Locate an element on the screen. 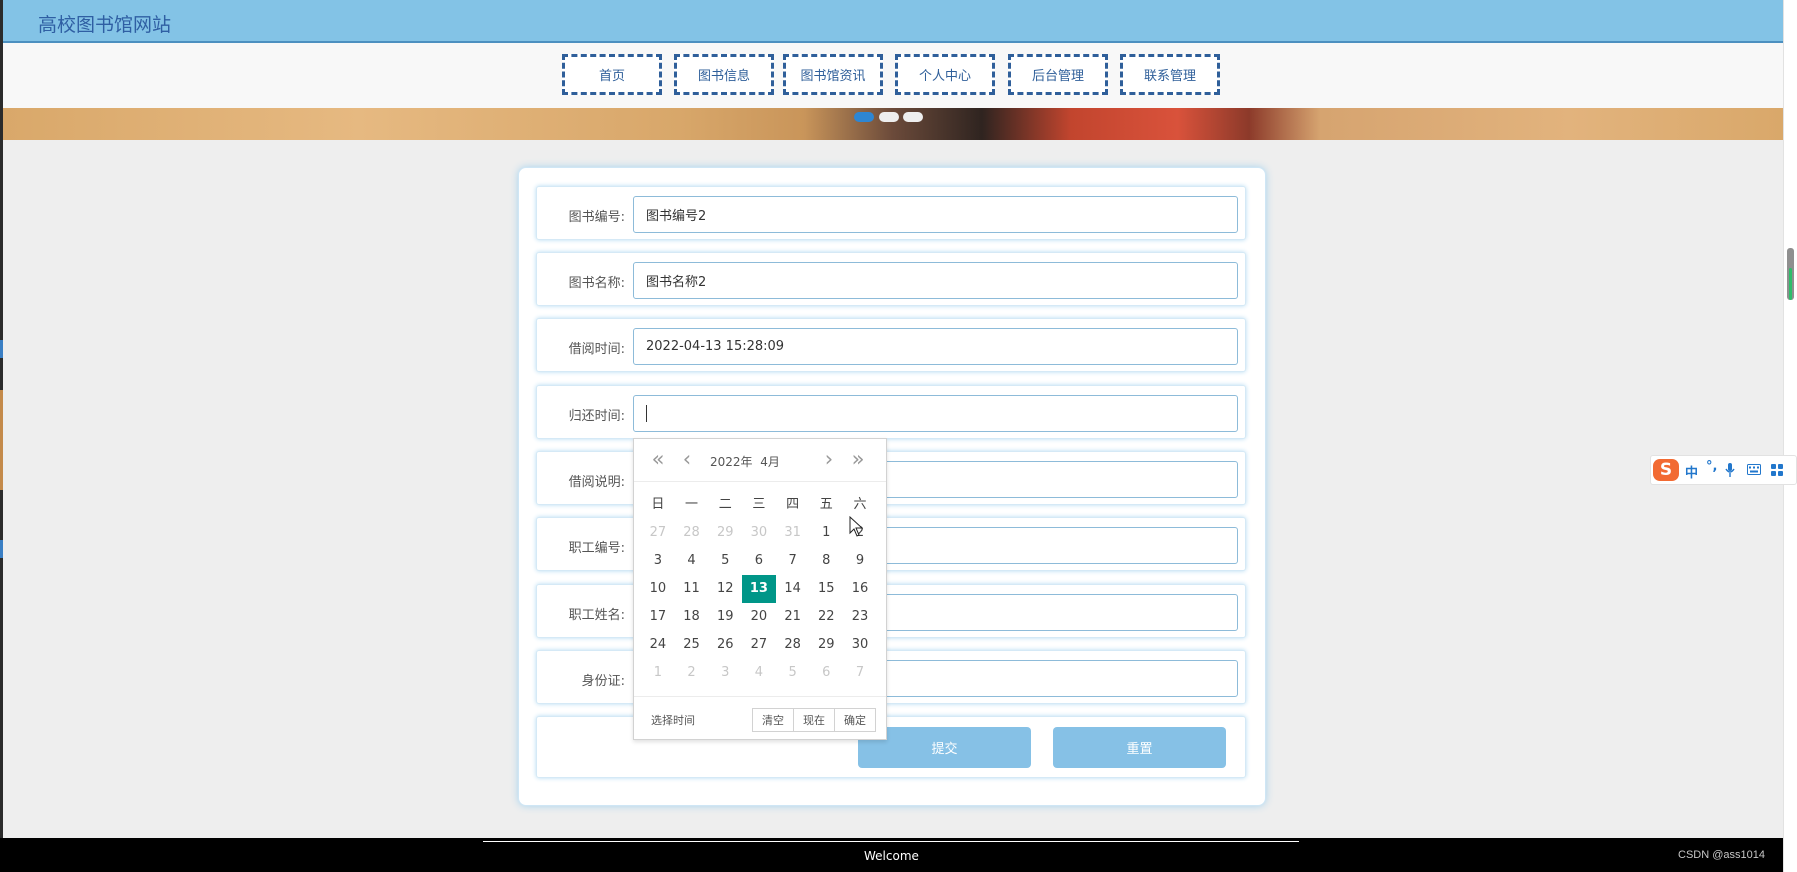  reset-button: 重置 is located at coordinates (1139, 747).